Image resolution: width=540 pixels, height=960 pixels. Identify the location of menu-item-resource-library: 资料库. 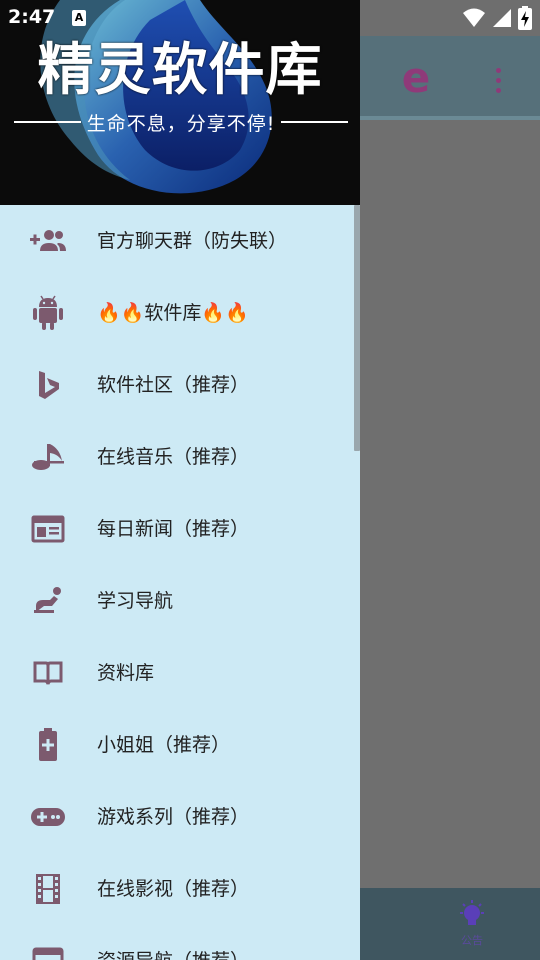
(180, 673).